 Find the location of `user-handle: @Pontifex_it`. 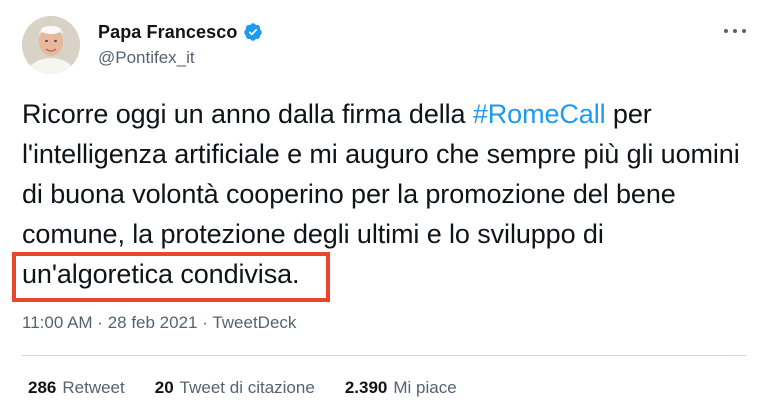

user-handle: @Pontifex_it is located at coordinates (180, 58).